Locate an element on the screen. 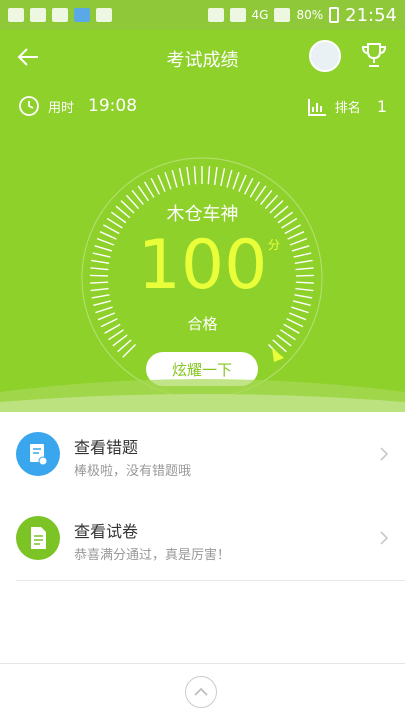 The width and height of the screenshot is (405, 721). list-item-title: 查看错题 is located at coordinates (106, 446).